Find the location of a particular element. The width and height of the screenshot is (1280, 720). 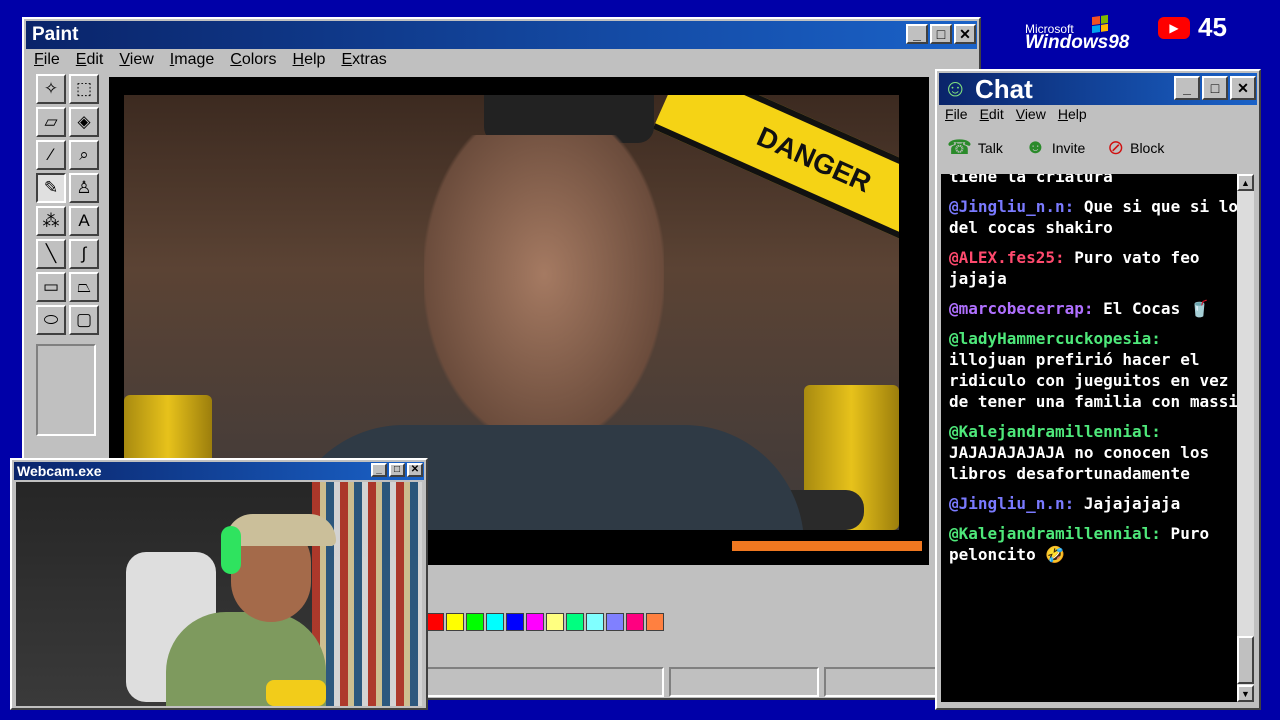

chat-title: Chat is located at coordinates (1004, 88).